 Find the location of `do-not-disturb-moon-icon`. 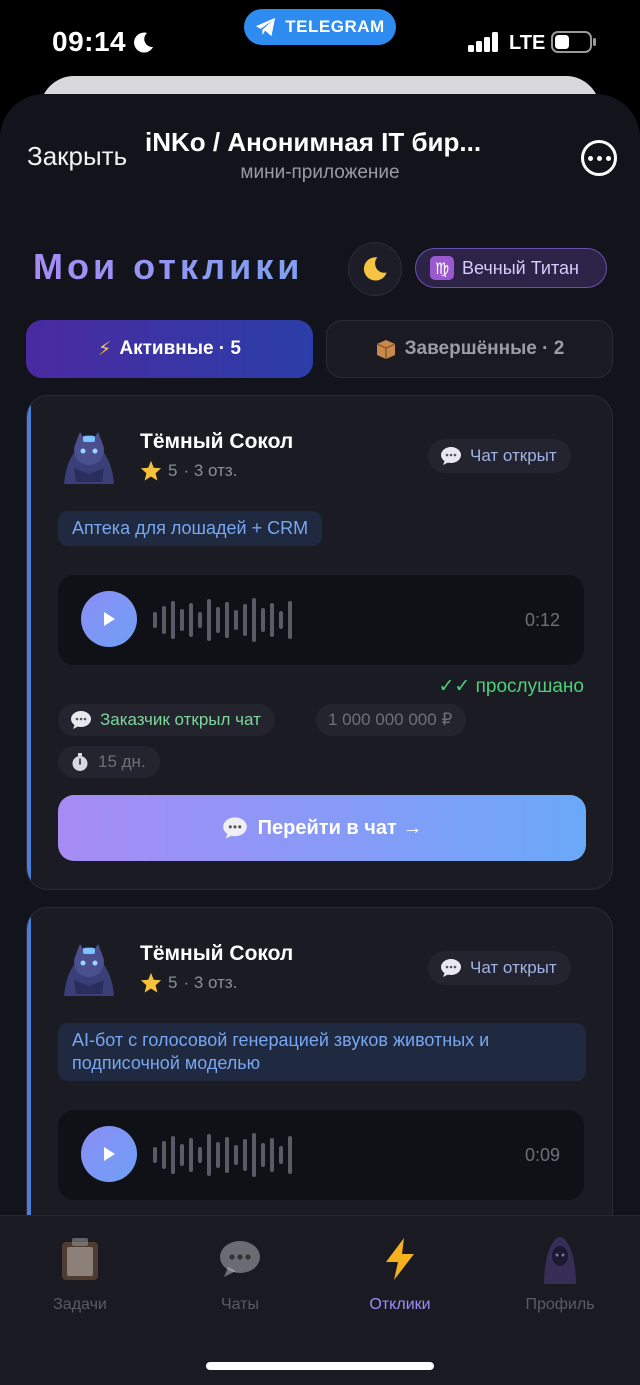

do-not-disturb-moon-icon is located at coordinates (143, 42).